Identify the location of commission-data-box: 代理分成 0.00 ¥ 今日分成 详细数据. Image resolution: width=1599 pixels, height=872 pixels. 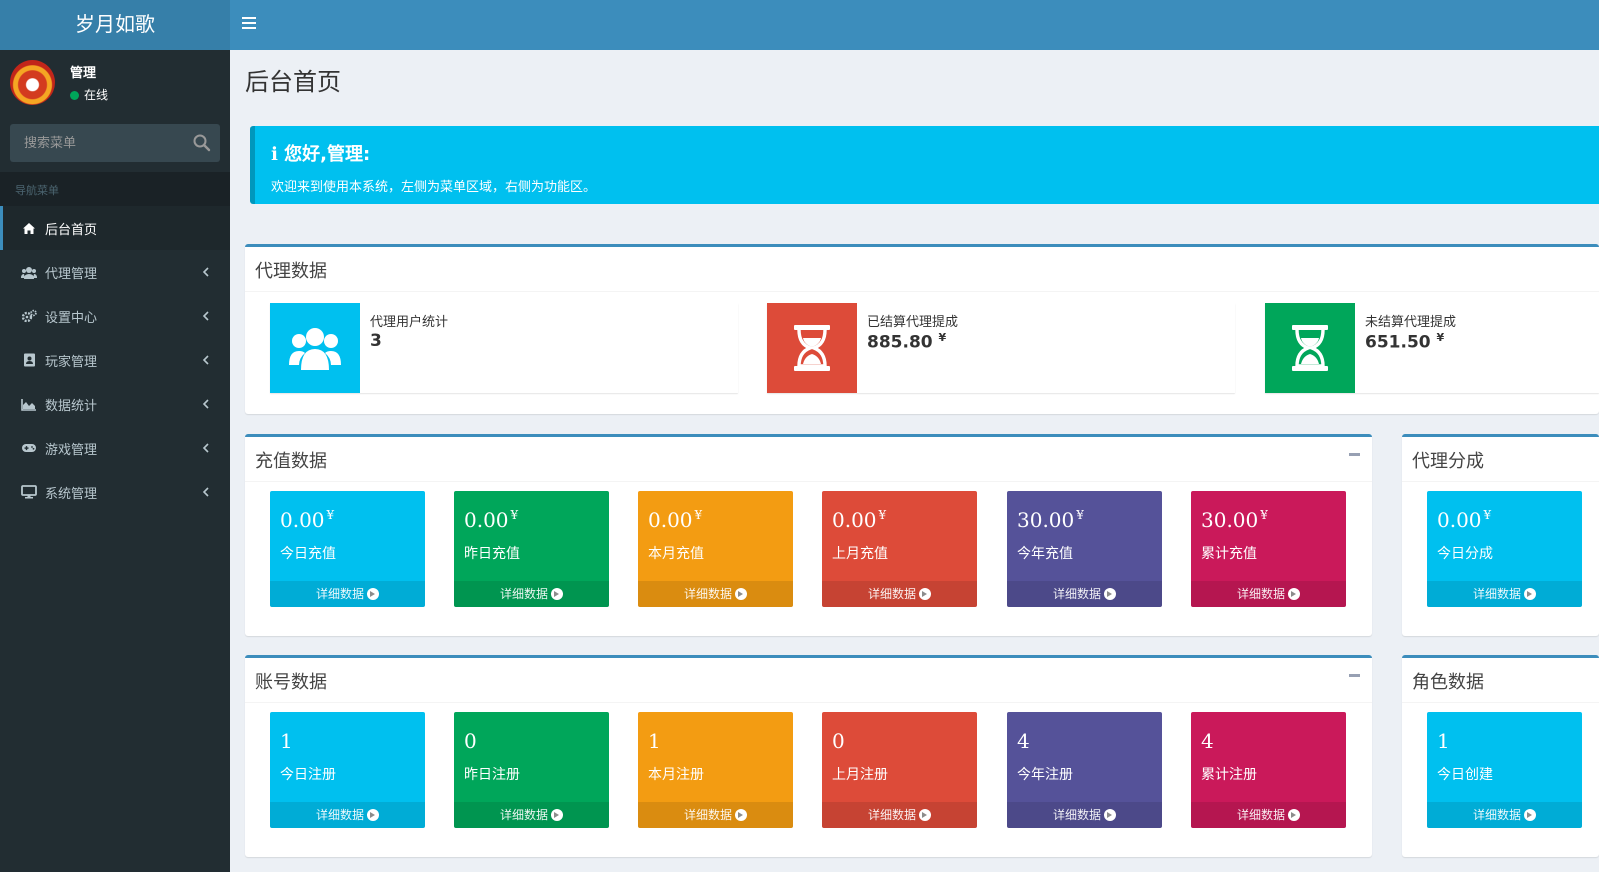
(1500, 535).